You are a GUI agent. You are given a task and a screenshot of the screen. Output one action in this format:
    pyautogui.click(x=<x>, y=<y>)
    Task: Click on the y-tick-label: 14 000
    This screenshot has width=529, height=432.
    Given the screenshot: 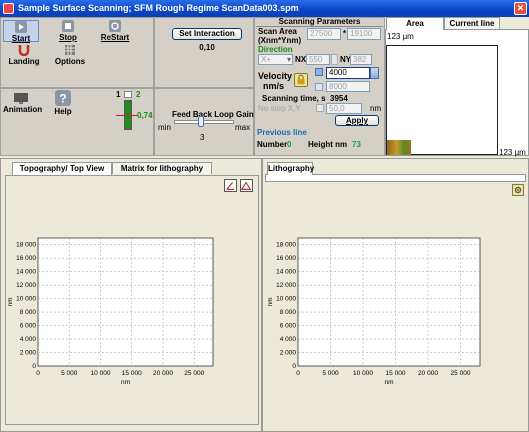 What is the action you would take?
    pyautogui.click(x=26, y=272)
    